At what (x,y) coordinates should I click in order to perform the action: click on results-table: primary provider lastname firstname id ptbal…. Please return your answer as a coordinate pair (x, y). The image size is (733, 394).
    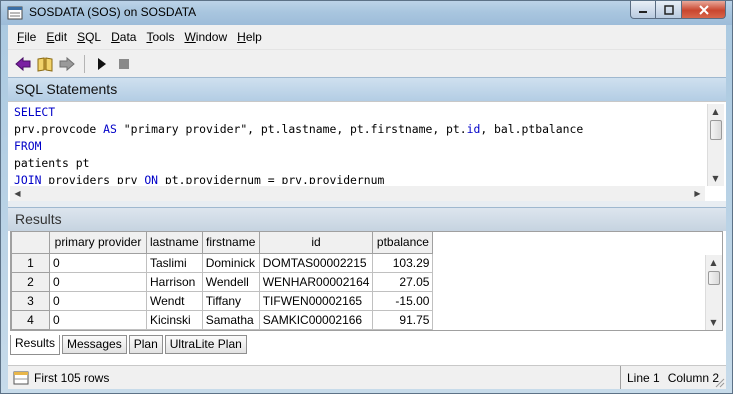
    Looking at the image, I should click on (222, 281).